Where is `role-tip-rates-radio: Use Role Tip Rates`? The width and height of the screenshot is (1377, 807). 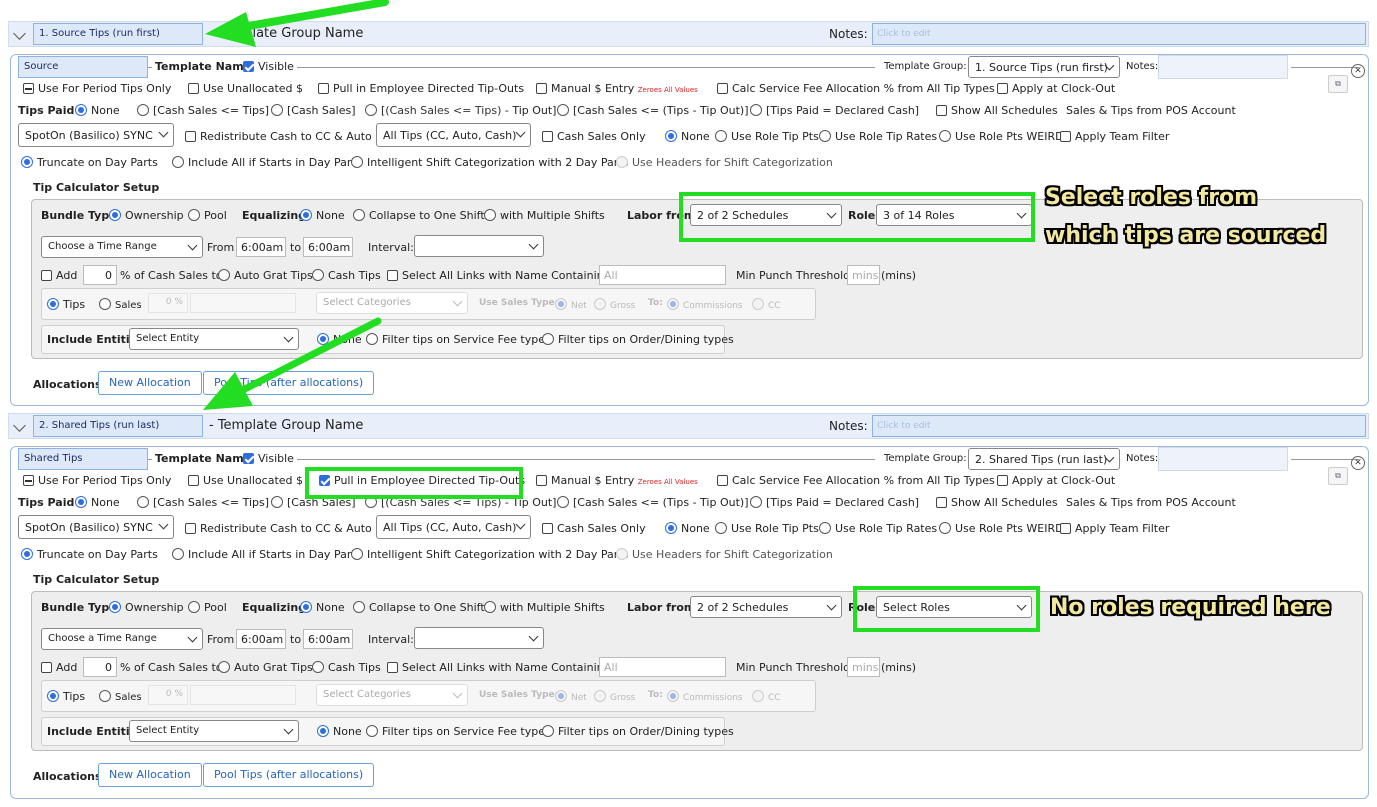
role-tip-rates-radio: Use Role Tip Rates is located at coordinates (878, 528).